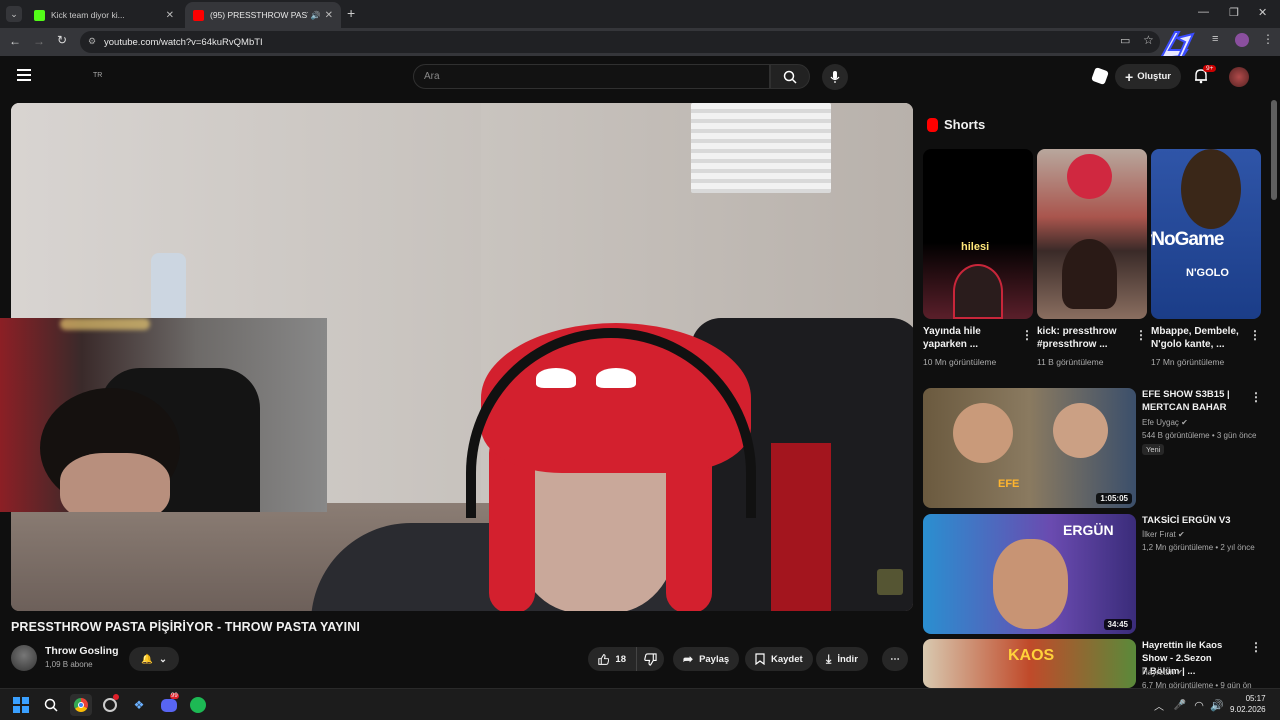  Describe the element at coordinates (24, 658) in the screenshot. I see `channel-avatar` at that location.